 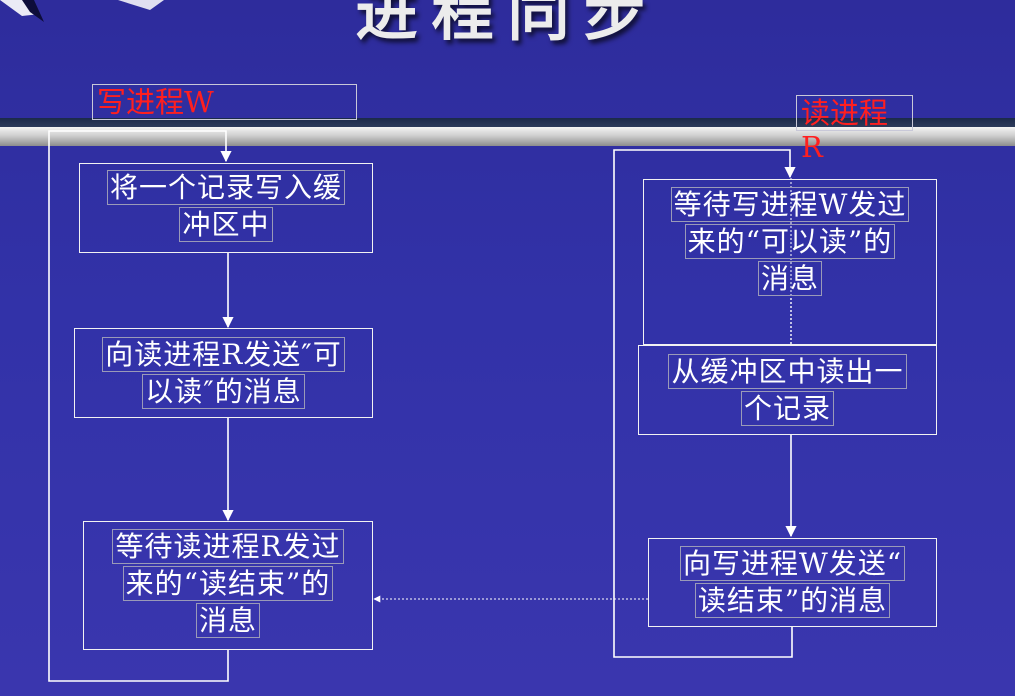 I want to click on writer-step-wait-read-done-text: 等待读进程R发过 来的“读结束”的 消息, so click(x=228, y=583).